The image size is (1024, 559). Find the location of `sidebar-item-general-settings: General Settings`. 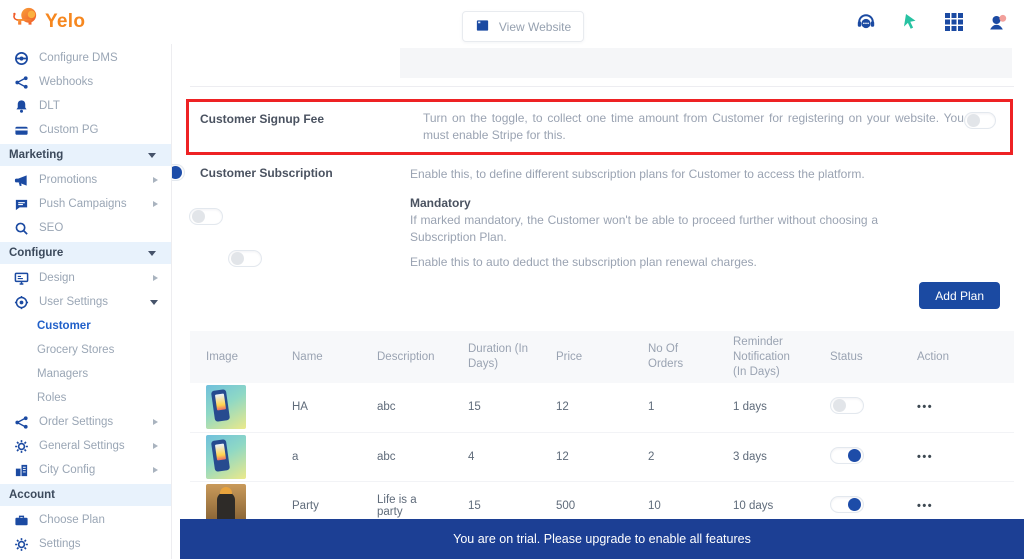

sidebar-item-general-settings: General Settings is located at coordinates (85, 446).